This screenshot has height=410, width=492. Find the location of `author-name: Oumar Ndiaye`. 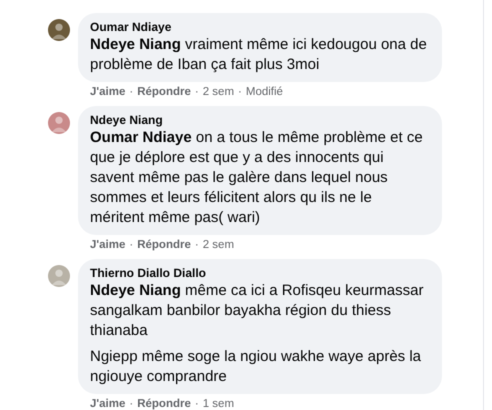

author-name: Oumar Ndiaye is located at coordinates (260, 27).